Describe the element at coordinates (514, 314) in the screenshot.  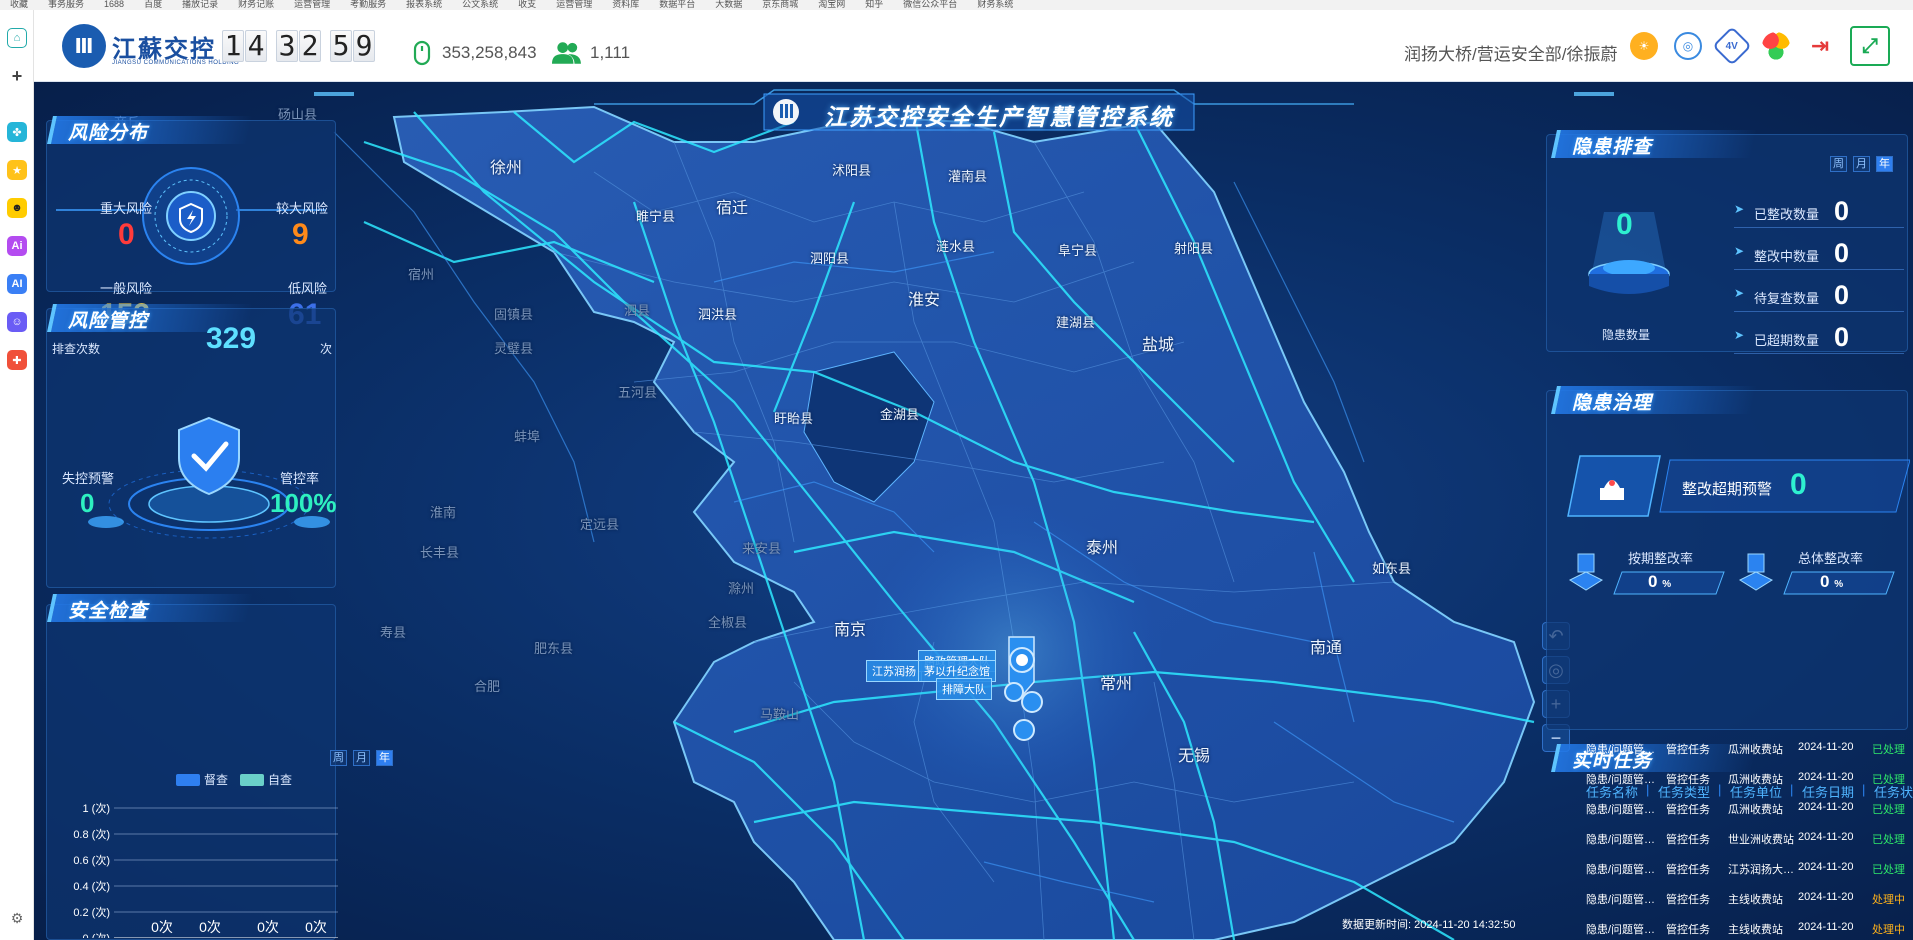
I see `map-label: 固镇县` at that location.